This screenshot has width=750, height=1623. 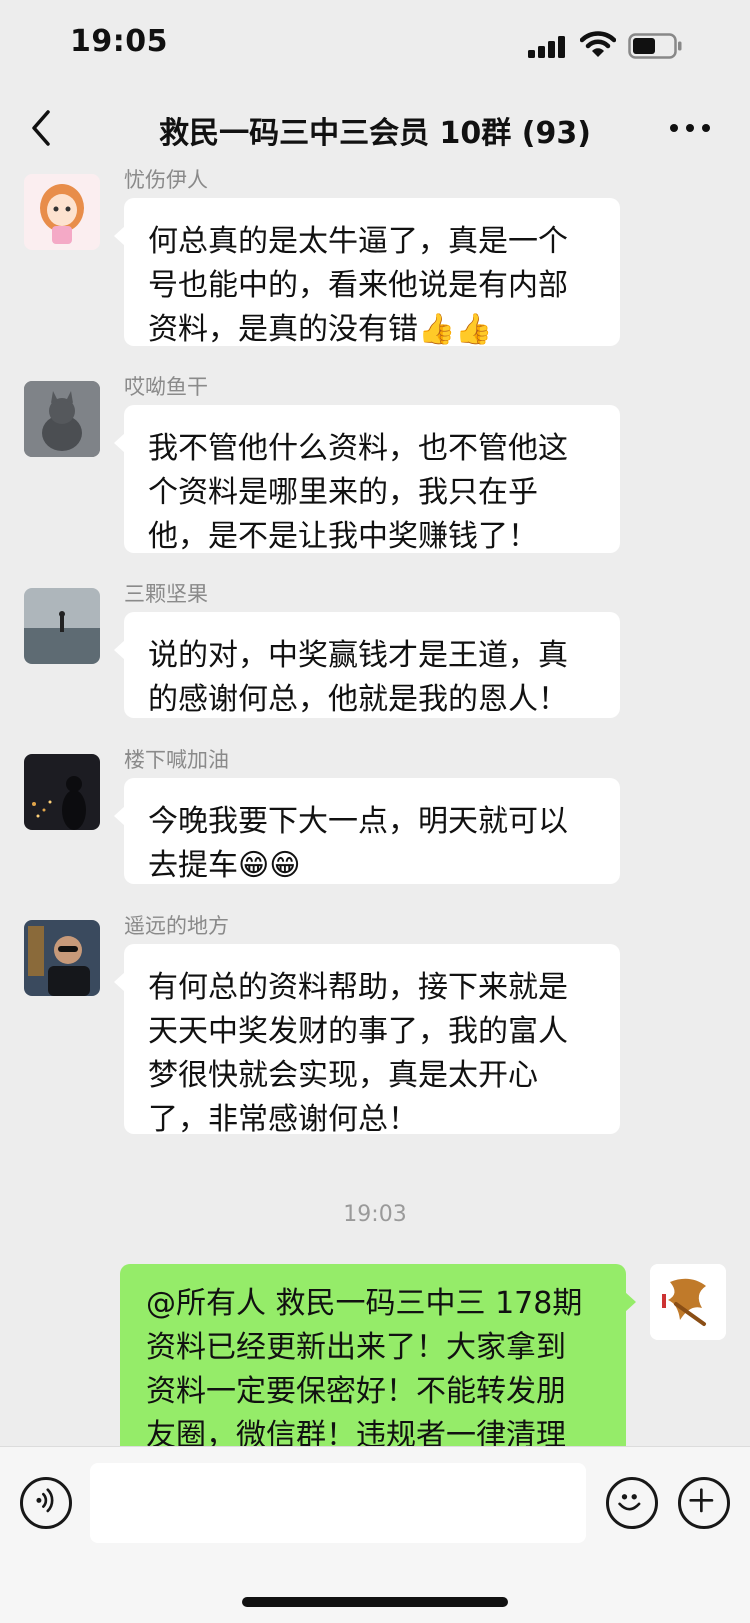 I want to click on status-time: 19:05, so click(x=119, y=41).